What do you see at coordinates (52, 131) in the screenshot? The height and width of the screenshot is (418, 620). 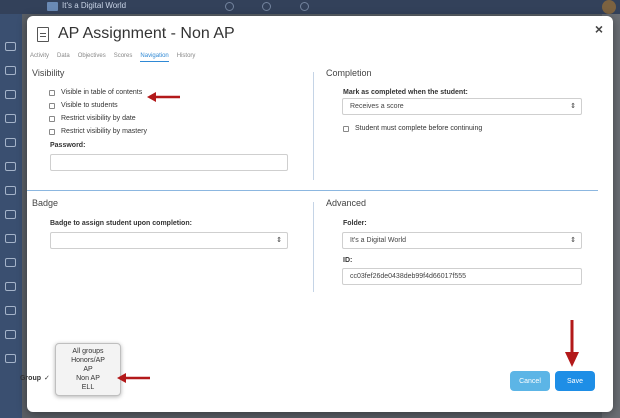 I see `restrict-mastery-checkbox` at bounding box center [52, 131].